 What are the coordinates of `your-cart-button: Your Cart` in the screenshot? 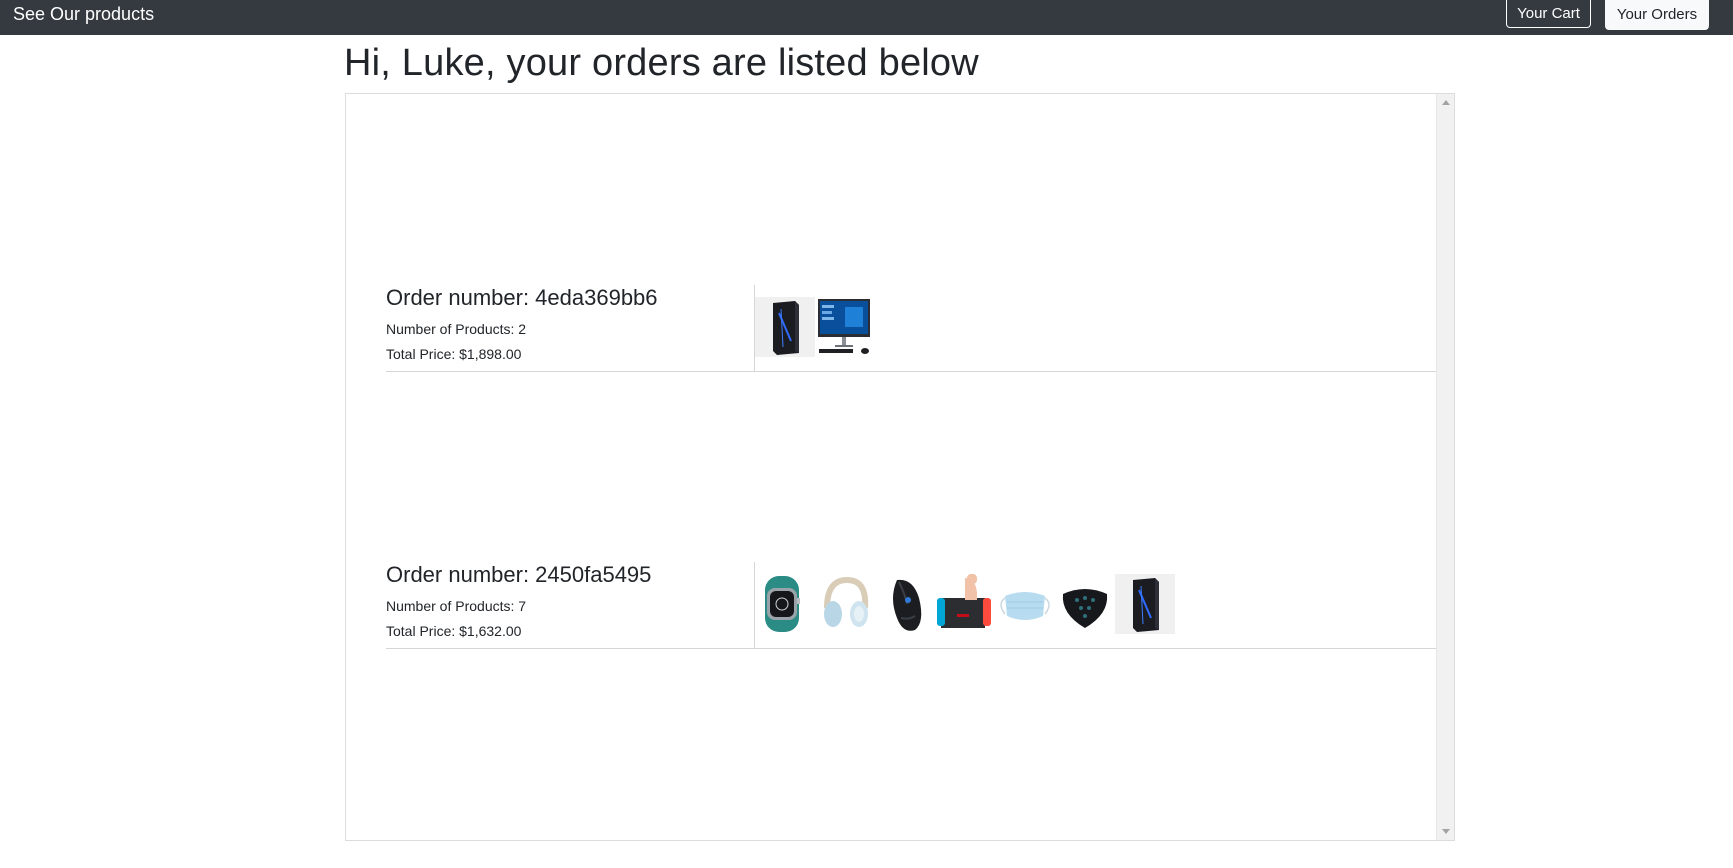 It's located at (1548, 14).